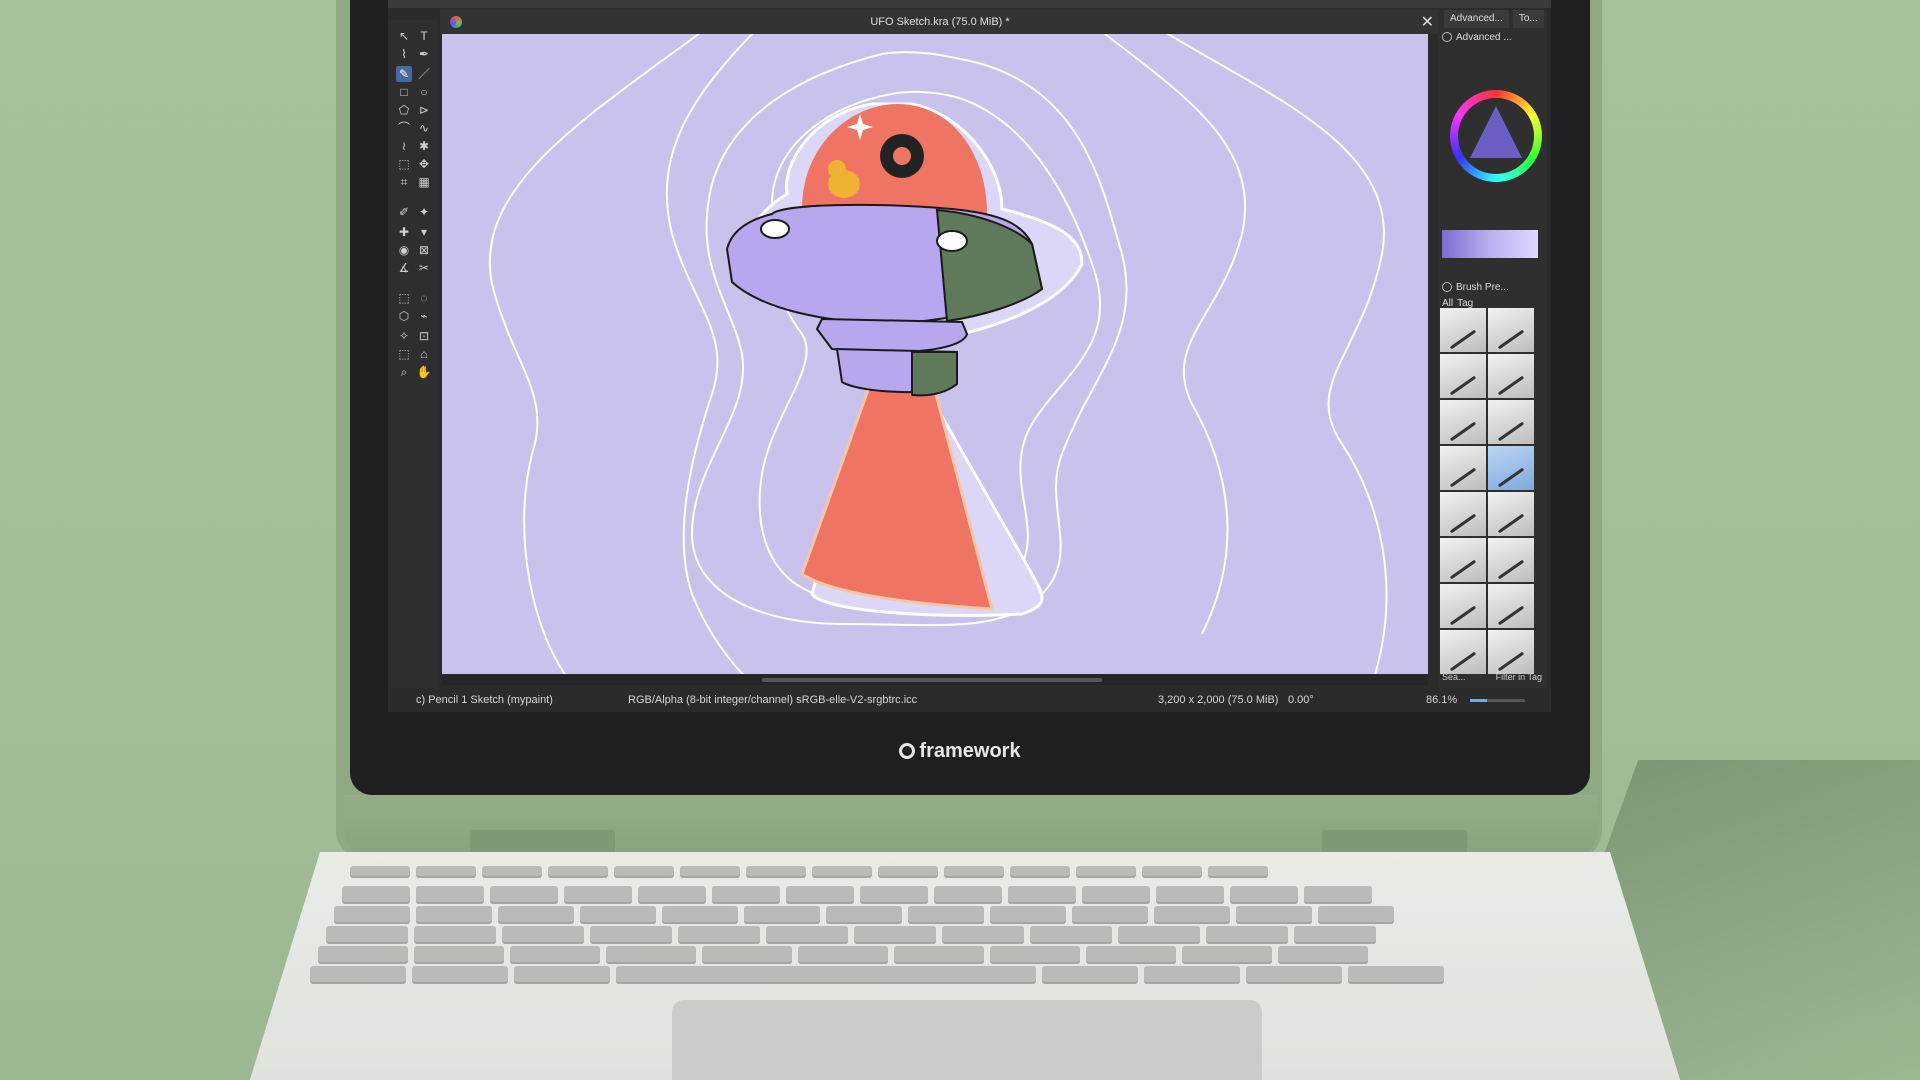 The image size is (1920, 1080). Describe the element at coordinates (940, 22) in the screenshot. I see `document-tab: UFO Sketch.kra (75.0 MiB) * ✕` at that location.